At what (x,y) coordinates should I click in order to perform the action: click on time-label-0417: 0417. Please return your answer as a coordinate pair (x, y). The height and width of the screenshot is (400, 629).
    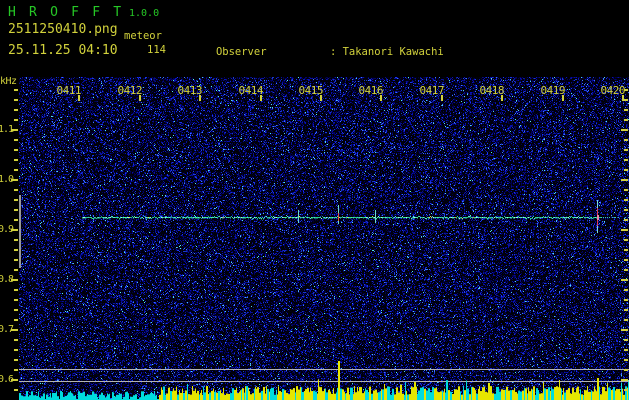
    Looking at the image, I should click on (432, 90).